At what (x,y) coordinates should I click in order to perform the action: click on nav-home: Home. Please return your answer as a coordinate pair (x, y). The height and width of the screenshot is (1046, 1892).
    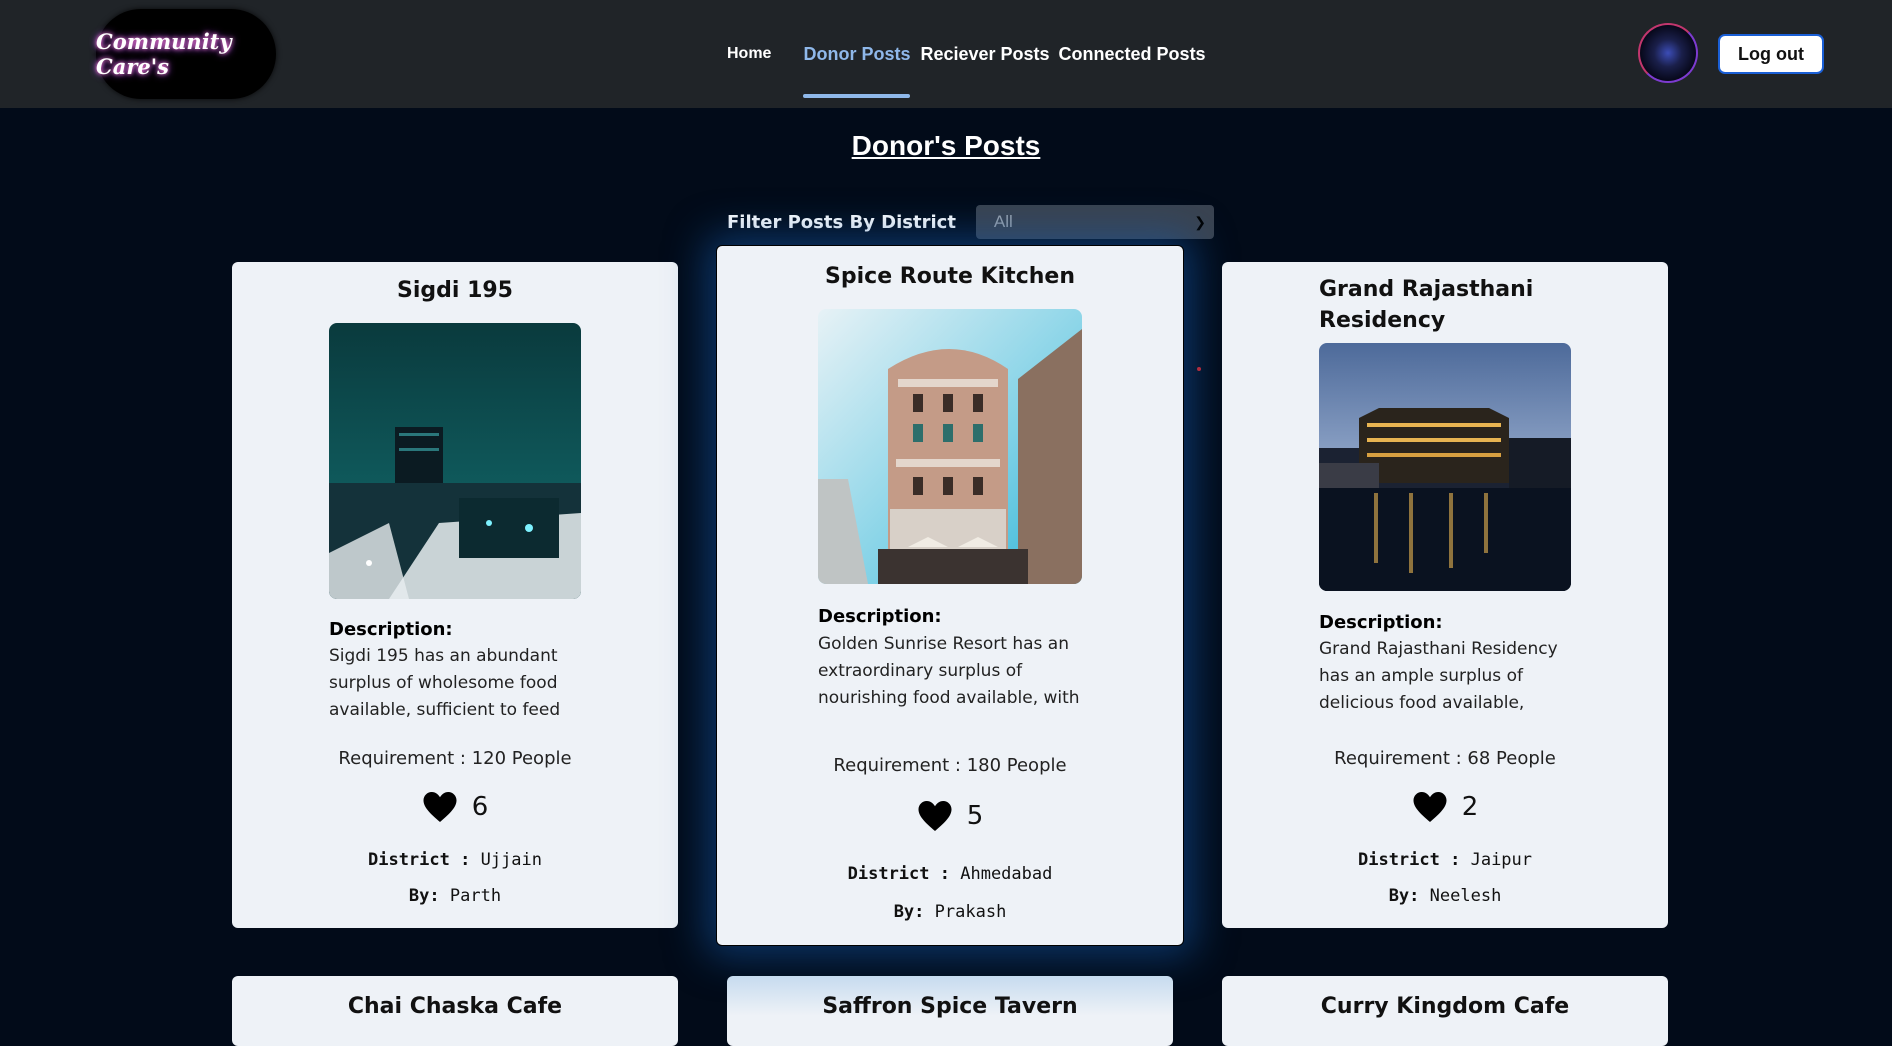
    Looking at the image, I should click on (749, 54).